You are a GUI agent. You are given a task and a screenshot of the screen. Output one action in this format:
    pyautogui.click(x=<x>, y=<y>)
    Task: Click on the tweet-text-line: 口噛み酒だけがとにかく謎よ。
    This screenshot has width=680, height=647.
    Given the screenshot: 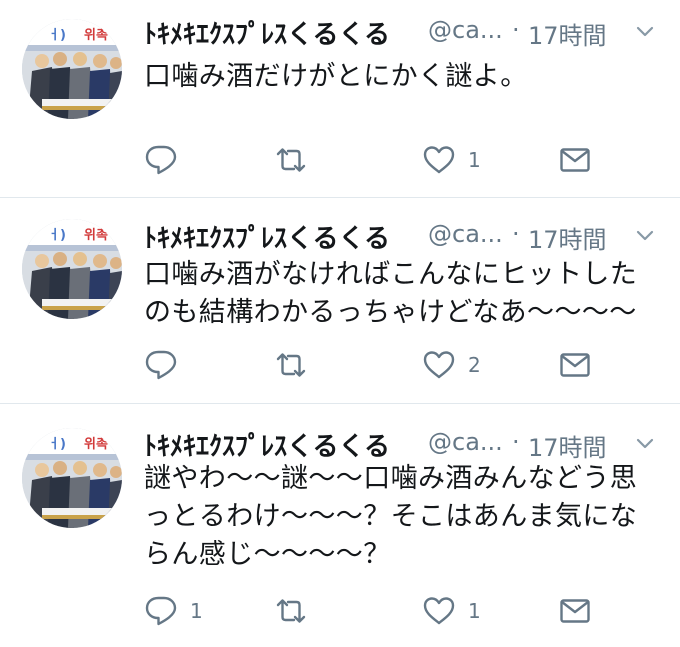 What is the action you would take?
    pyautogui.click(x=336, y=76)
    